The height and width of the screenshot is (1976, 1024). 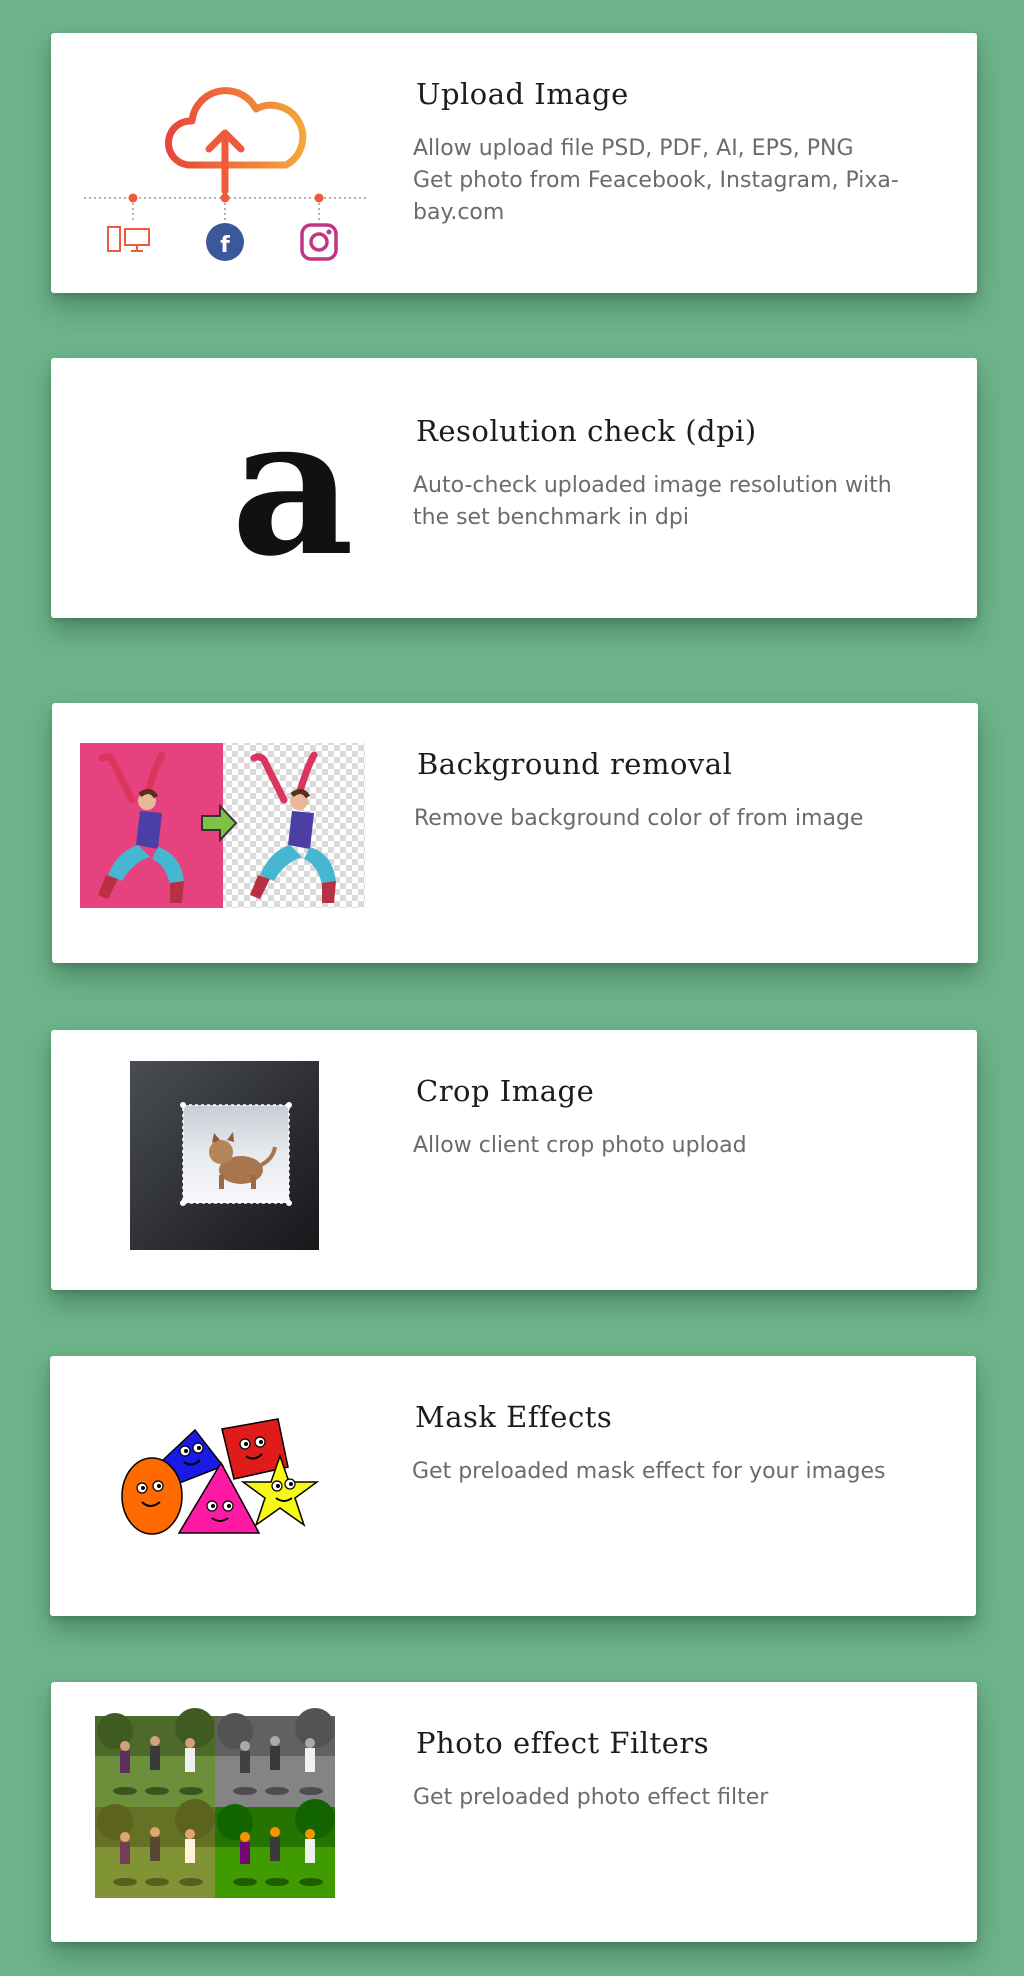 What do you see at coordinates (563, 1743) in the screenshot?
I see `feature-title: Photo effect Filters` at bounding box center [563, 1743].